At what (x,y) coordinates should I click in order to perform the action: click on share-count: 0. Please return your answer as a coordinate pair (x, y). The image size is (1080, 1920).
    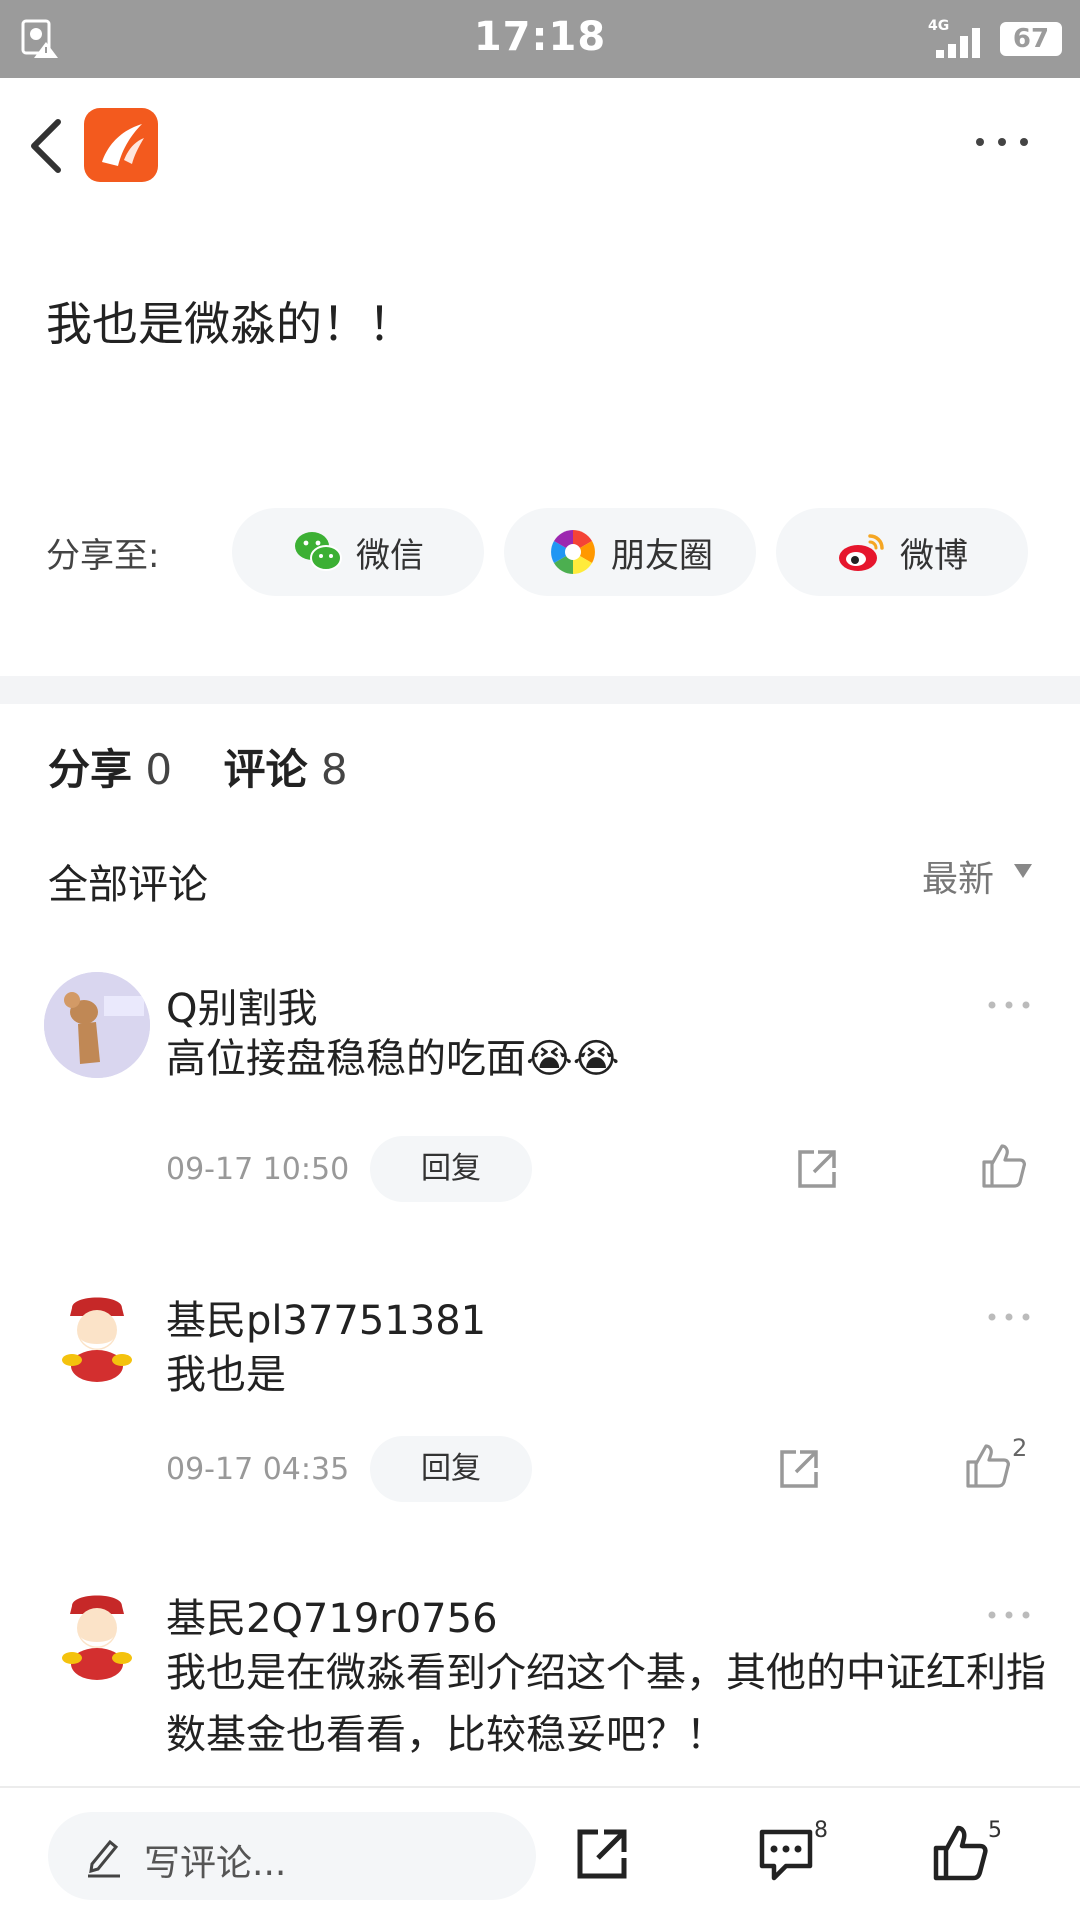
    Looking at the image, I should click on (159, 769).